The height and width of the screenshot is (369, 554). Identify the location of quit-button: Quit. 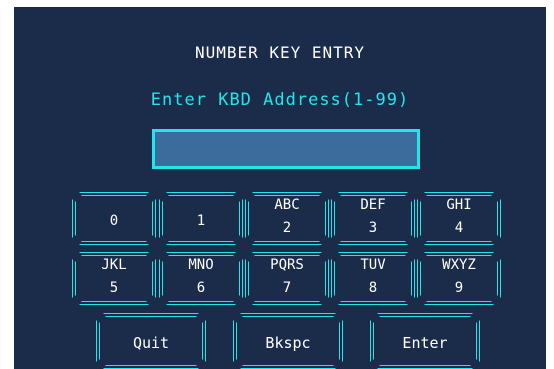
(151, 341).